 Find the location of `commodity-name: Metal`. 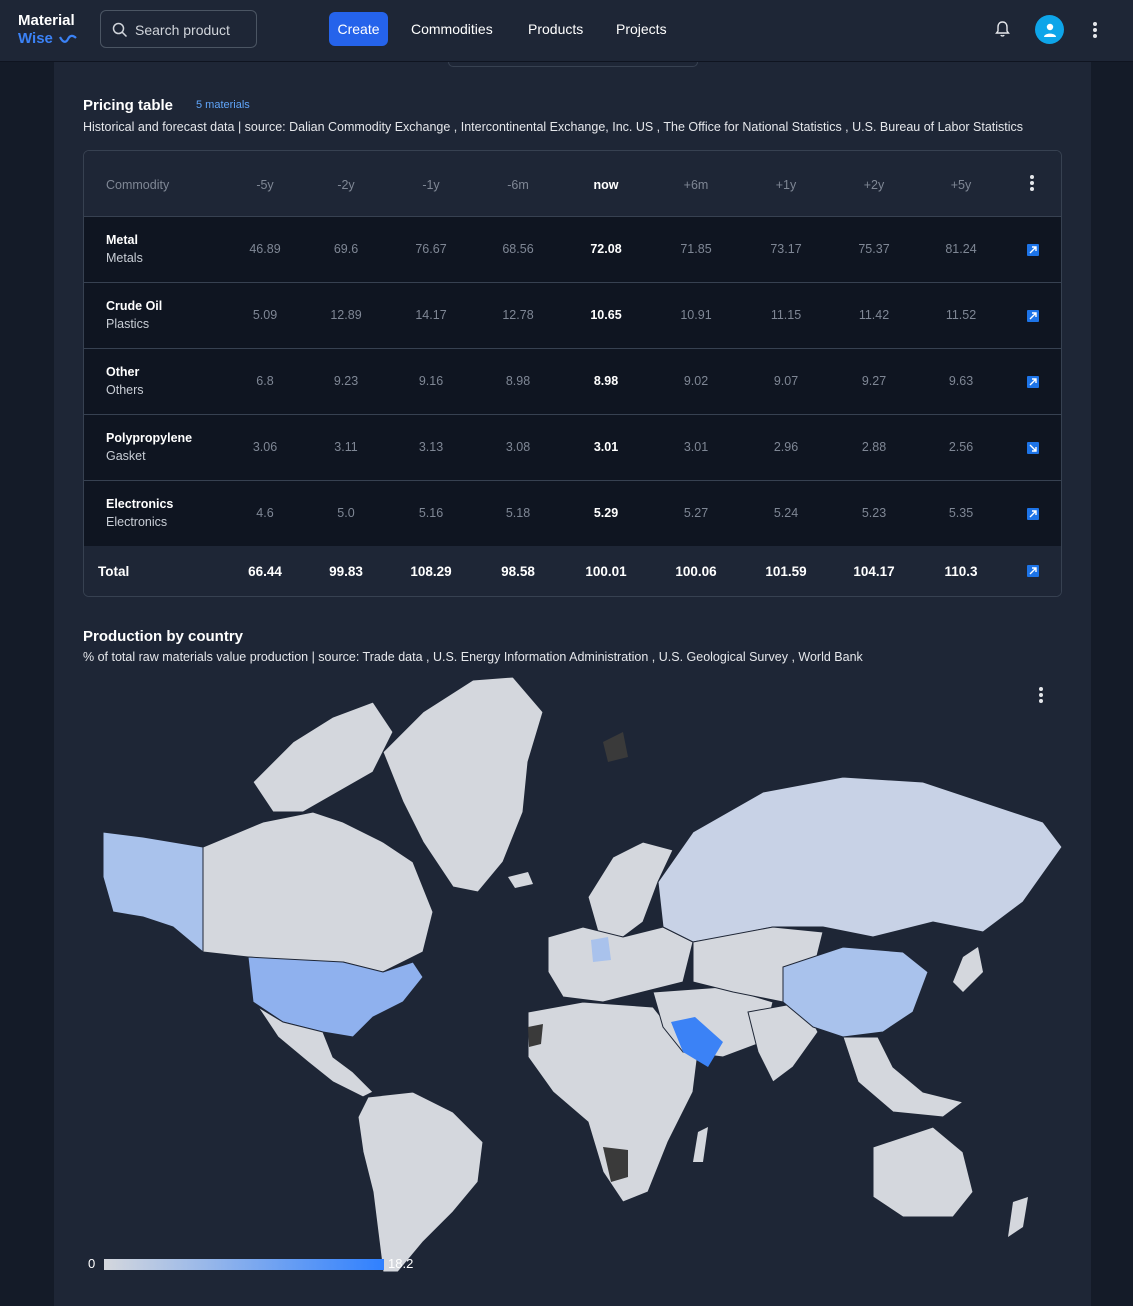

commodity-name: Metal is located at coordinates (122, 240).